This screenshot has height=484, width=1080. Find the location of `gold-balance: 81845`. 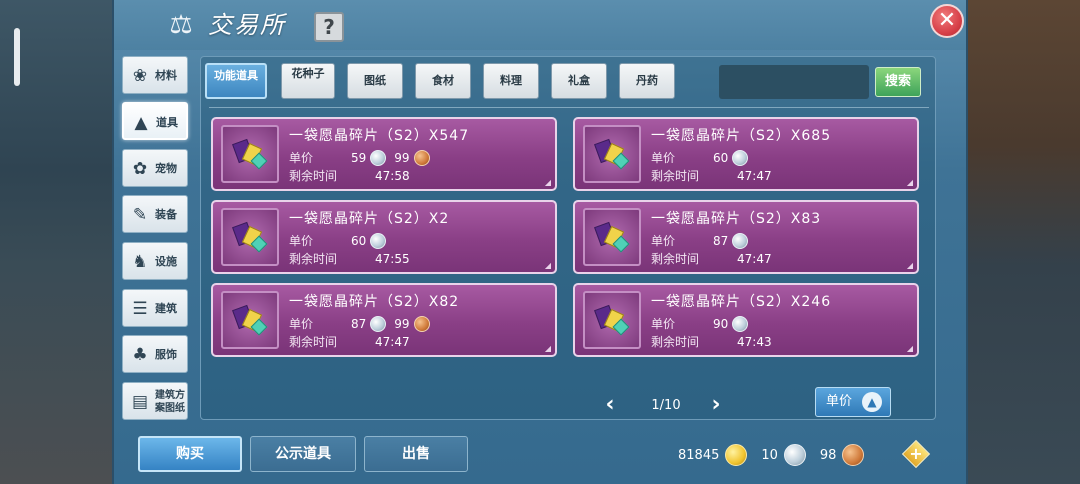

gold-balance: 81845 is located at coordinates (699, 455).